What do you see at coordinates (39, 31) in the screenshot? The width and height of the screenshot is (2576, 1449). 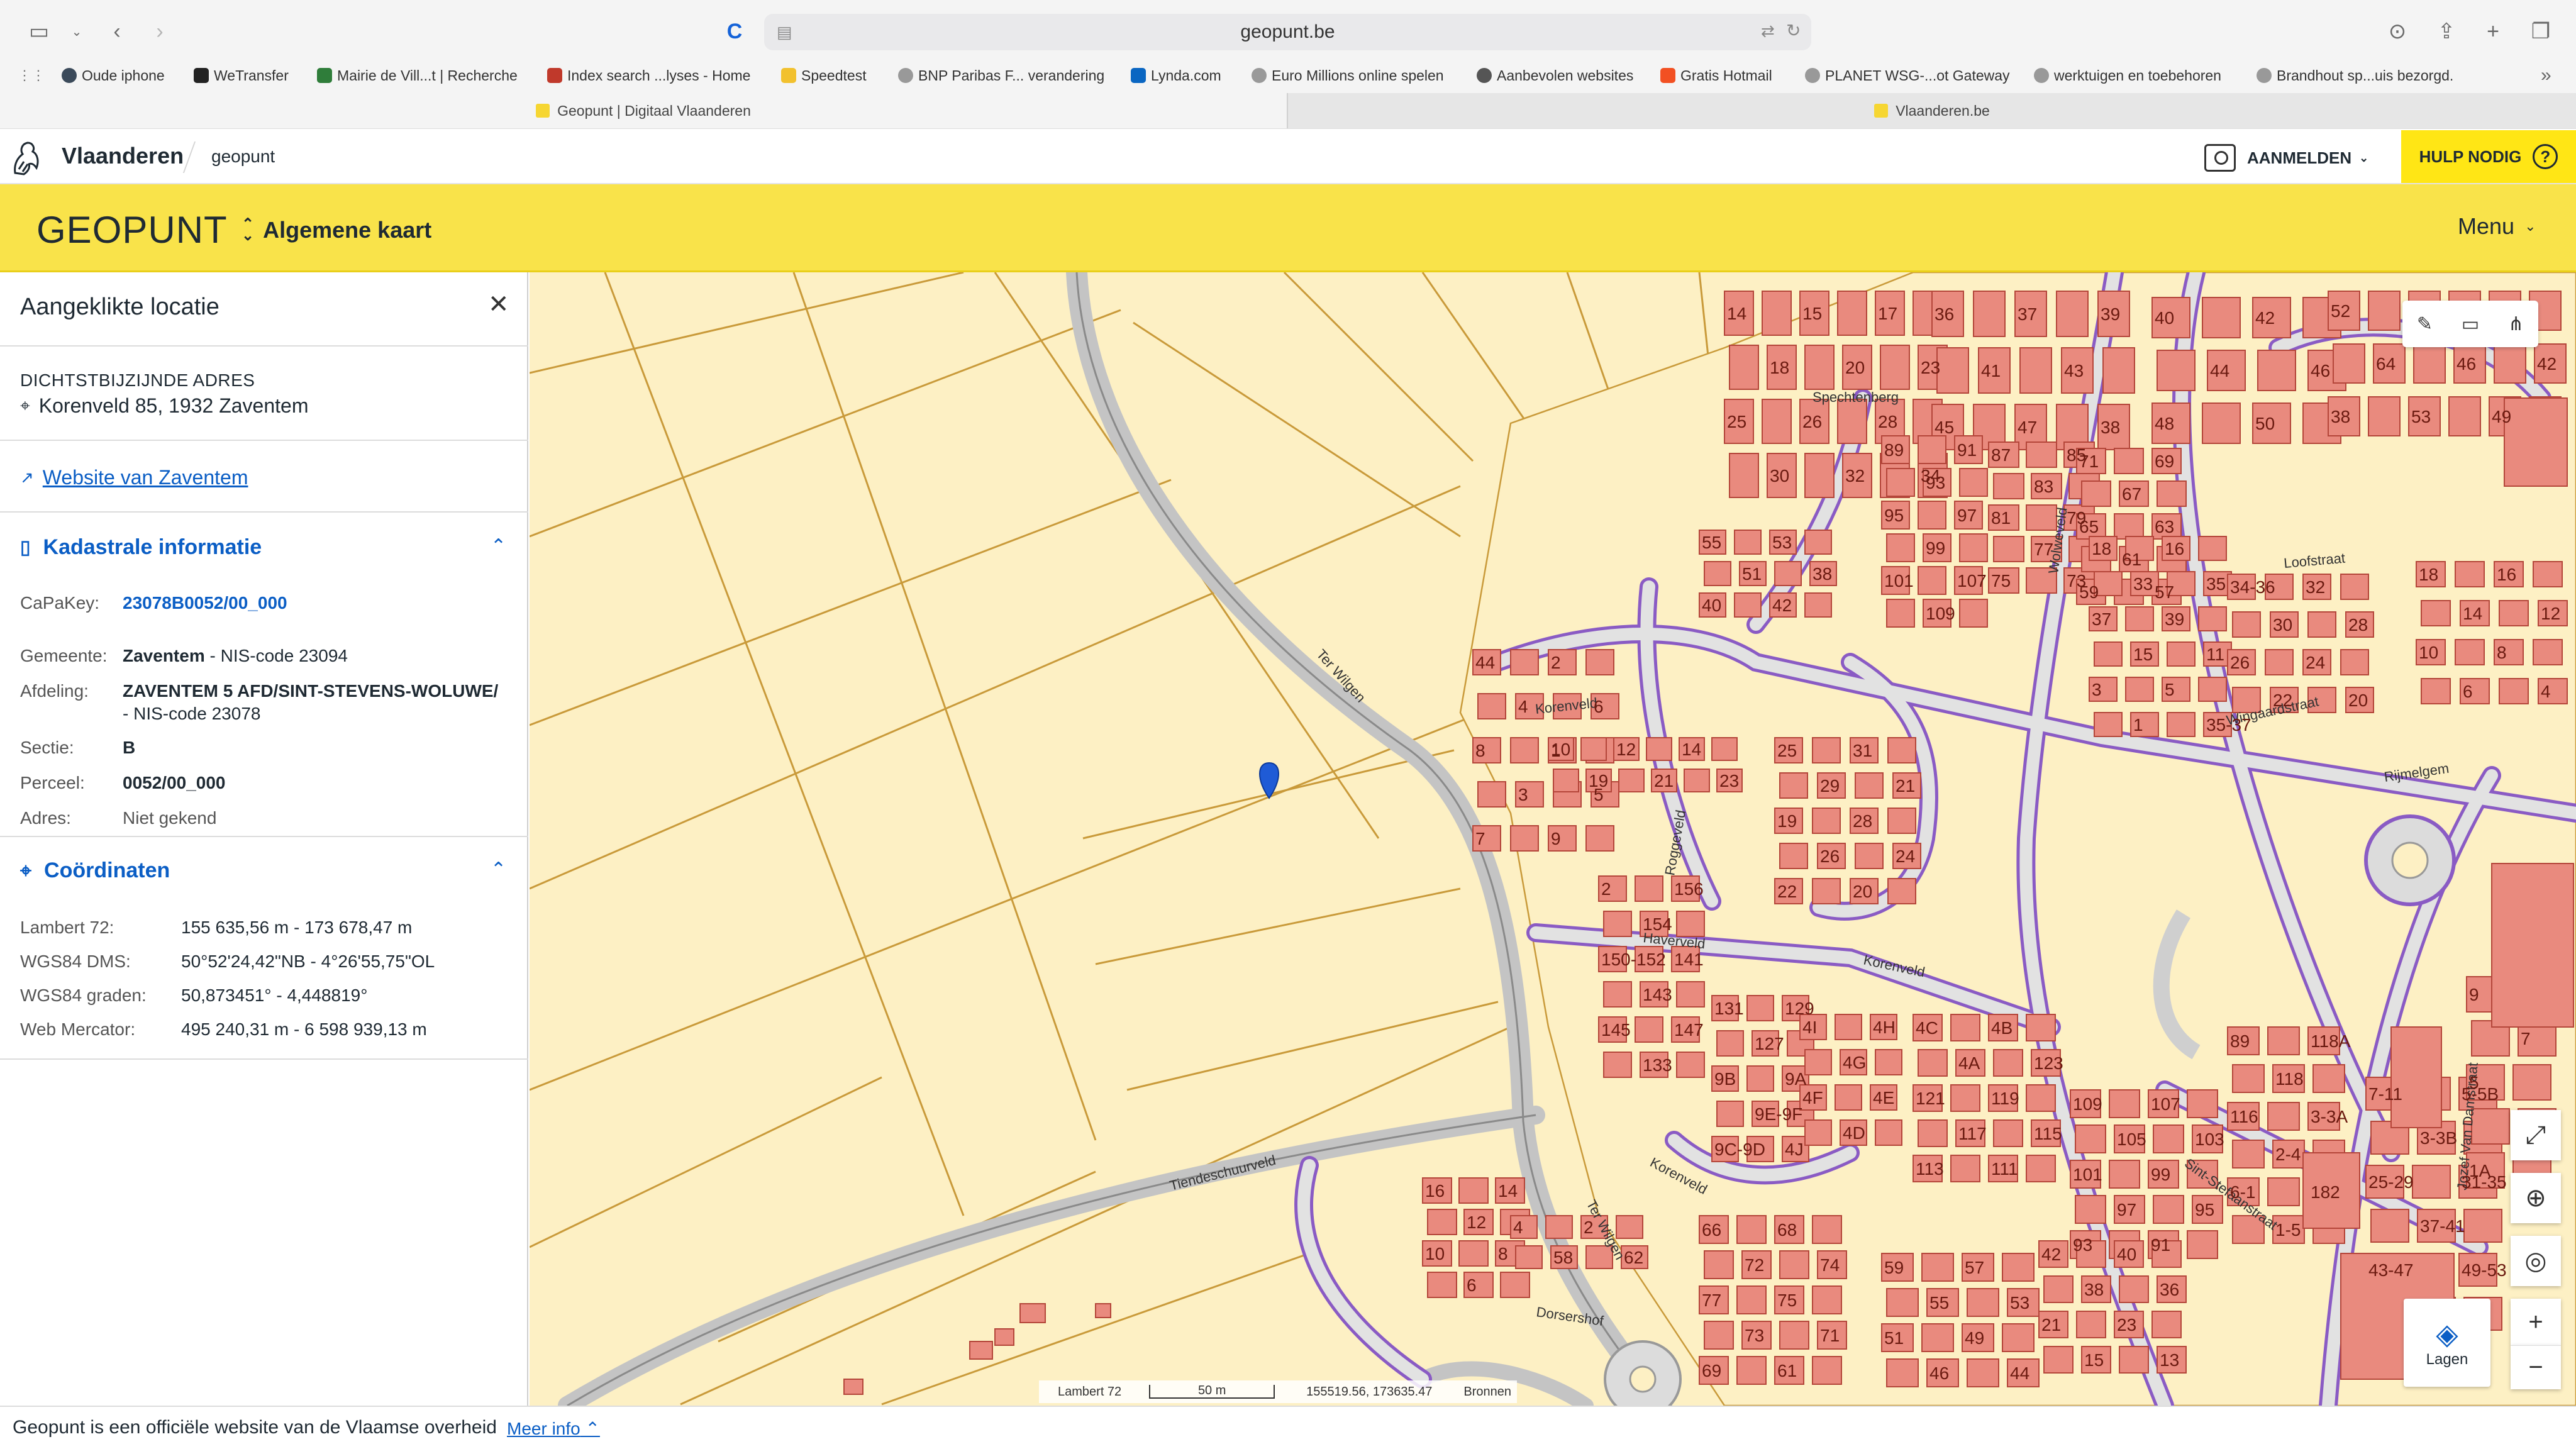 I see `sidebar-toggle-icon: ▭` at bounding box center [39, 31].